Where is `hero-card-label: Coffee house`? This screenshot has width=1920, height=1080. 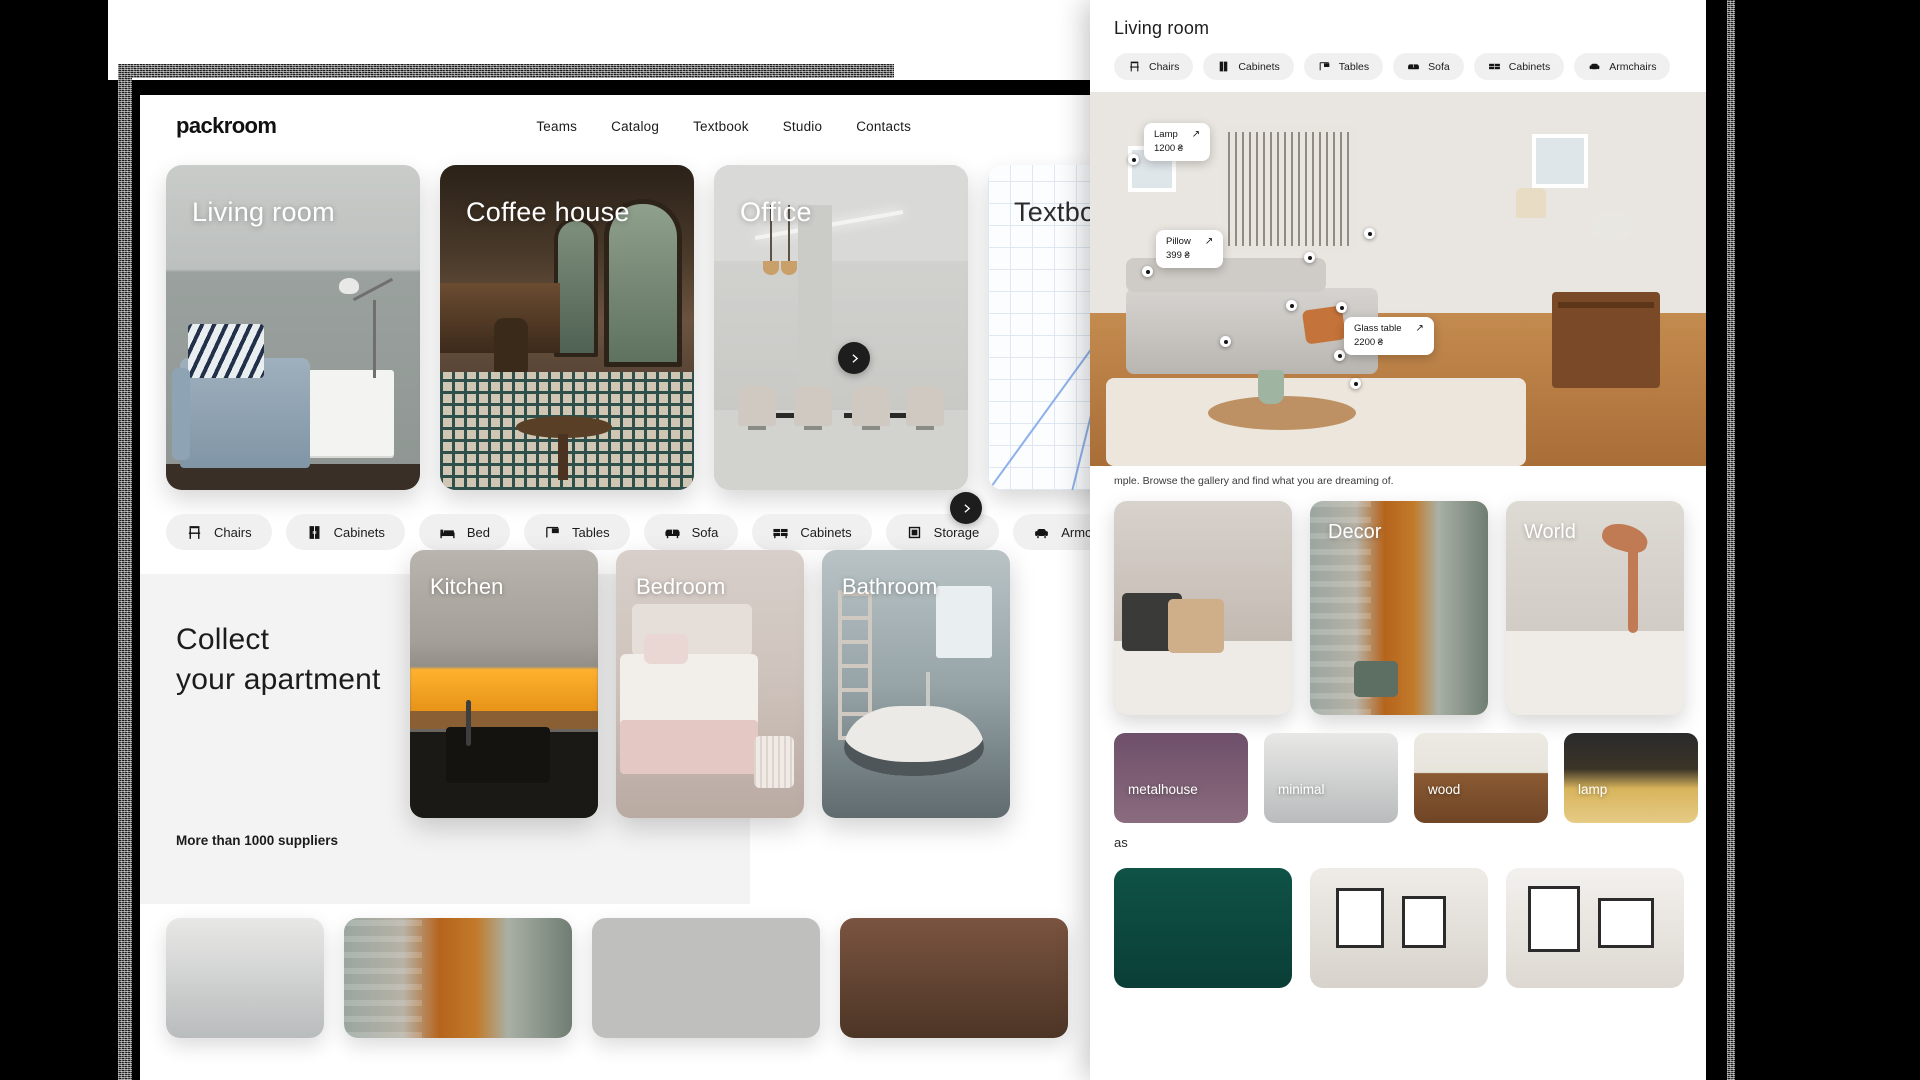 hero-card-label: Coffee house is located at coordinates (548, 212).